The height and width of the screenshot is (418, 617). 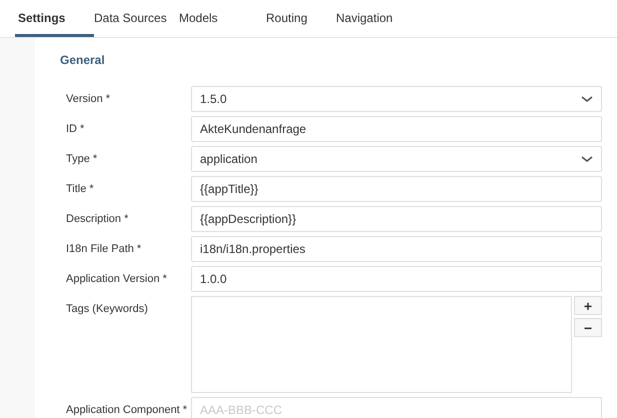 What do you see at coordinates (97, 219) in the screenshot?
I see `field-label: Description *` at bounding box center [97, 219].